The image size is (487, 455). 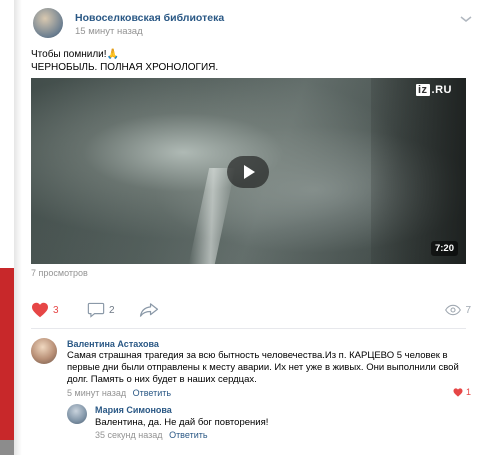 What do you see at coordinates (109, 31) in the screenshot?
I see `post-time: 15 минут назад` at bounding box center [109, 31].